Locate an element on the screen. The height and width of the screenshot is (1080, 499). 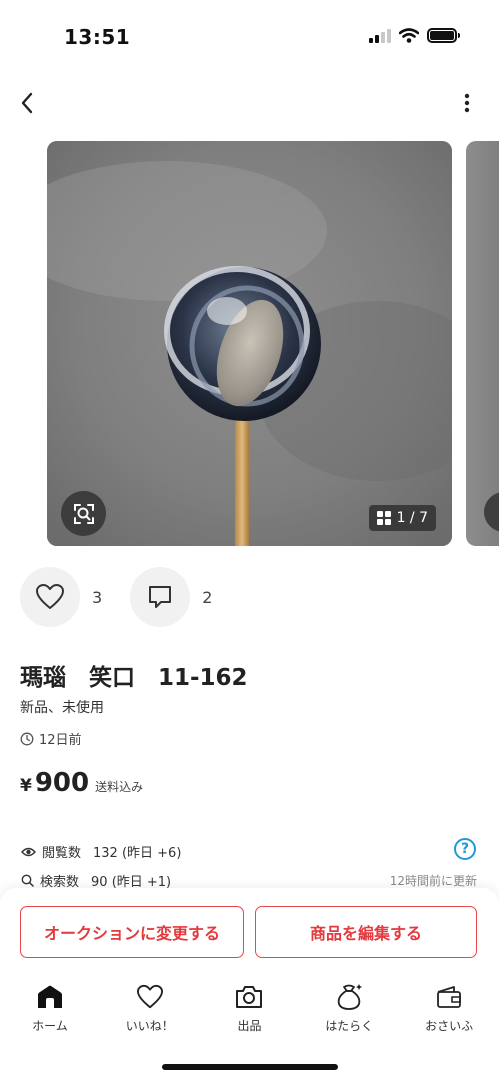
status-time: 13:51 is located at coordinates (97, 37).